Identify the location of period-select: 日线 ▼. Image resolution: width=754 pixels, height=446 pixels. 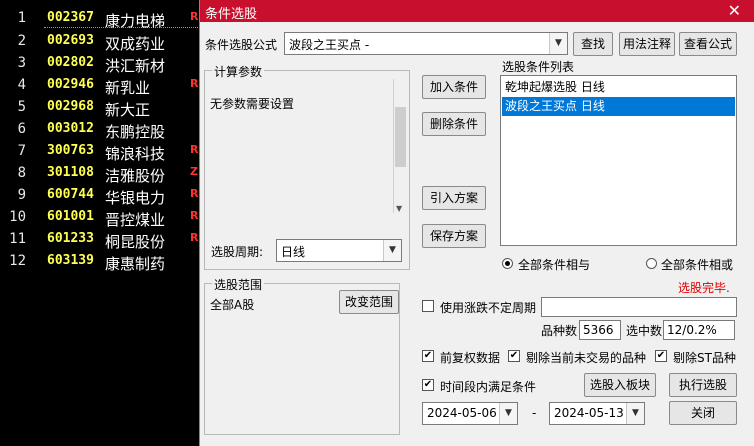
(339, 250).